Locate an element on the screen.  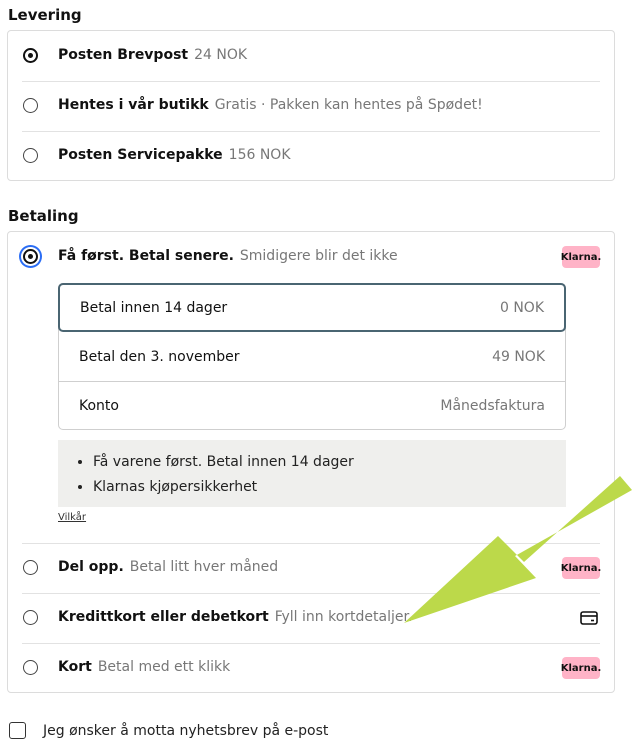
delivery-option-label: Posten Brevpost 24 NOK is located at coordinates (153, 55).